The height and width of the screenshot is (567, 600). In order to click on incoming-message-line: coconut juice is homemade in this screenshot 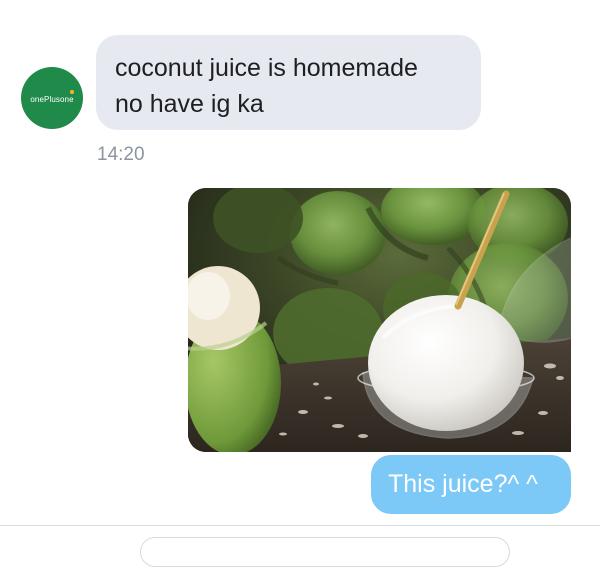, I will do `click(266, 68)`.